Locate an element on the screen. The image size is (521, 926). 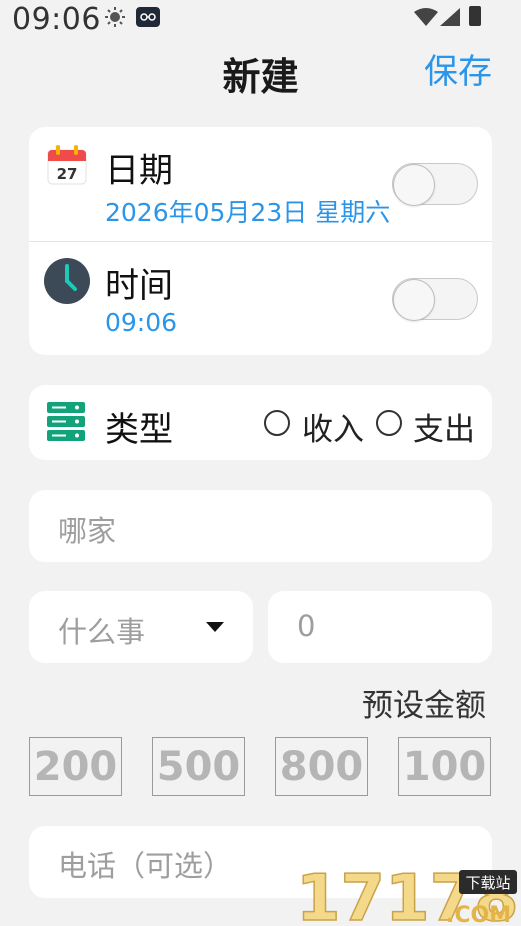
sun-icon is located at coordinates (115, 17).